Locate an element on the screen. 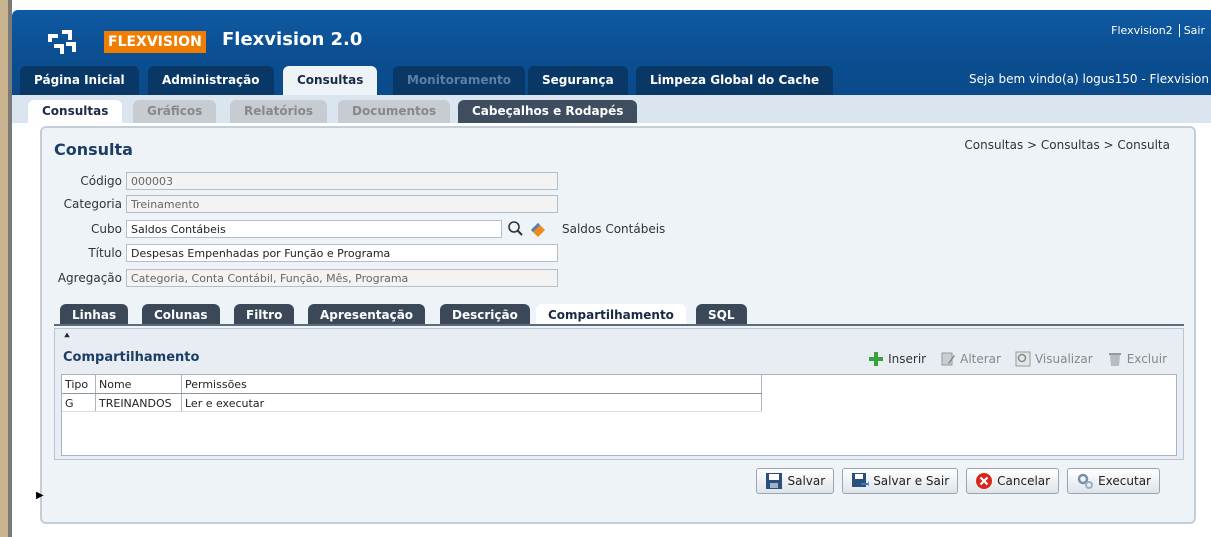 The width and height of the screenshot is (1211, 537). sharing-title: Compartilhamento is located at coordinates (131, 357).